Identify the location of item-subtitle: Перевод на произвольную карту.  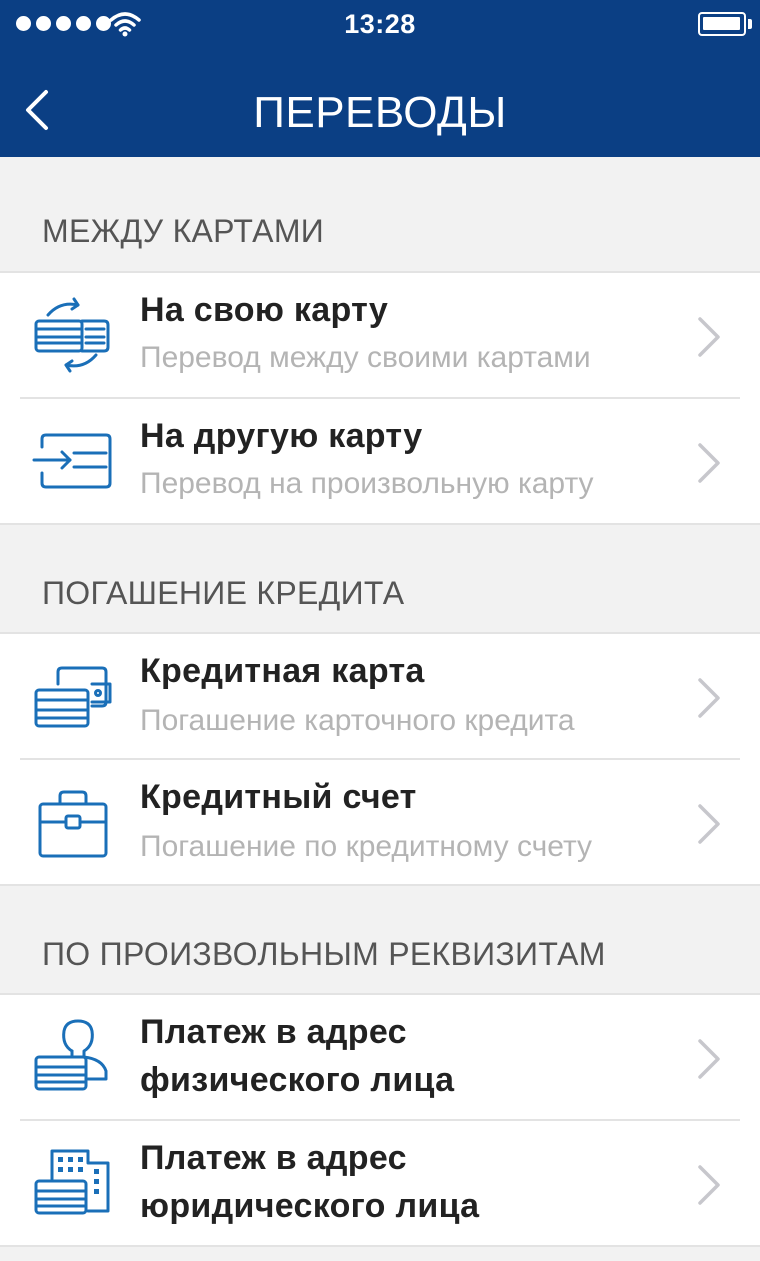
(367, 483).